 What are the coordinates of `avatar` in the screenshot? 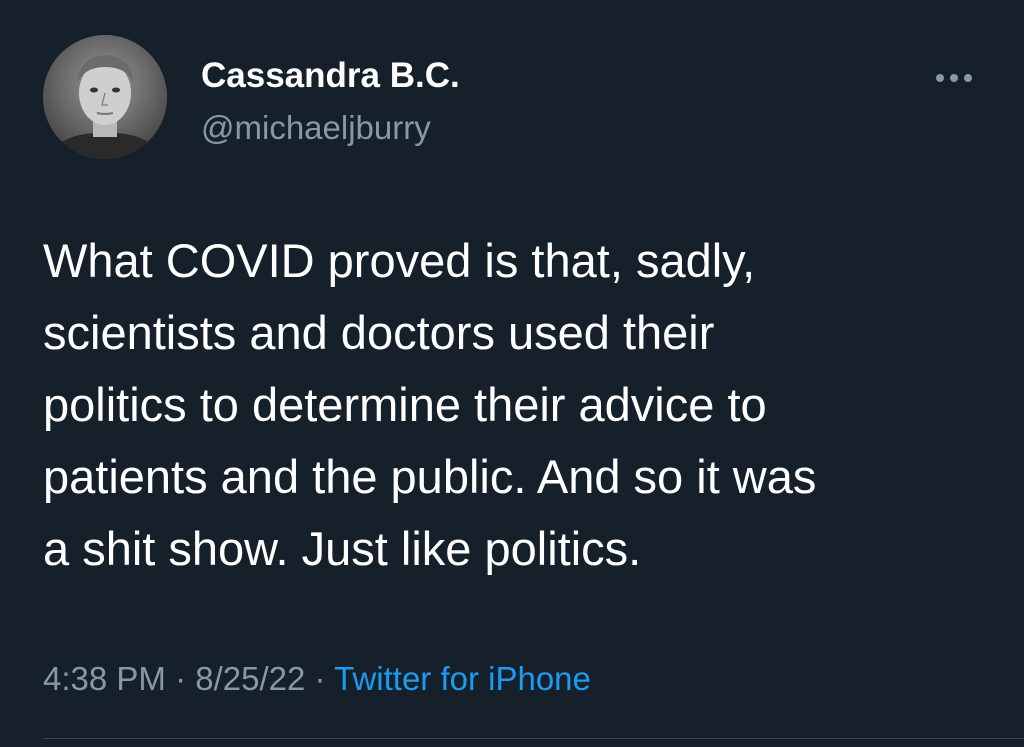 It's located at (105, 97).